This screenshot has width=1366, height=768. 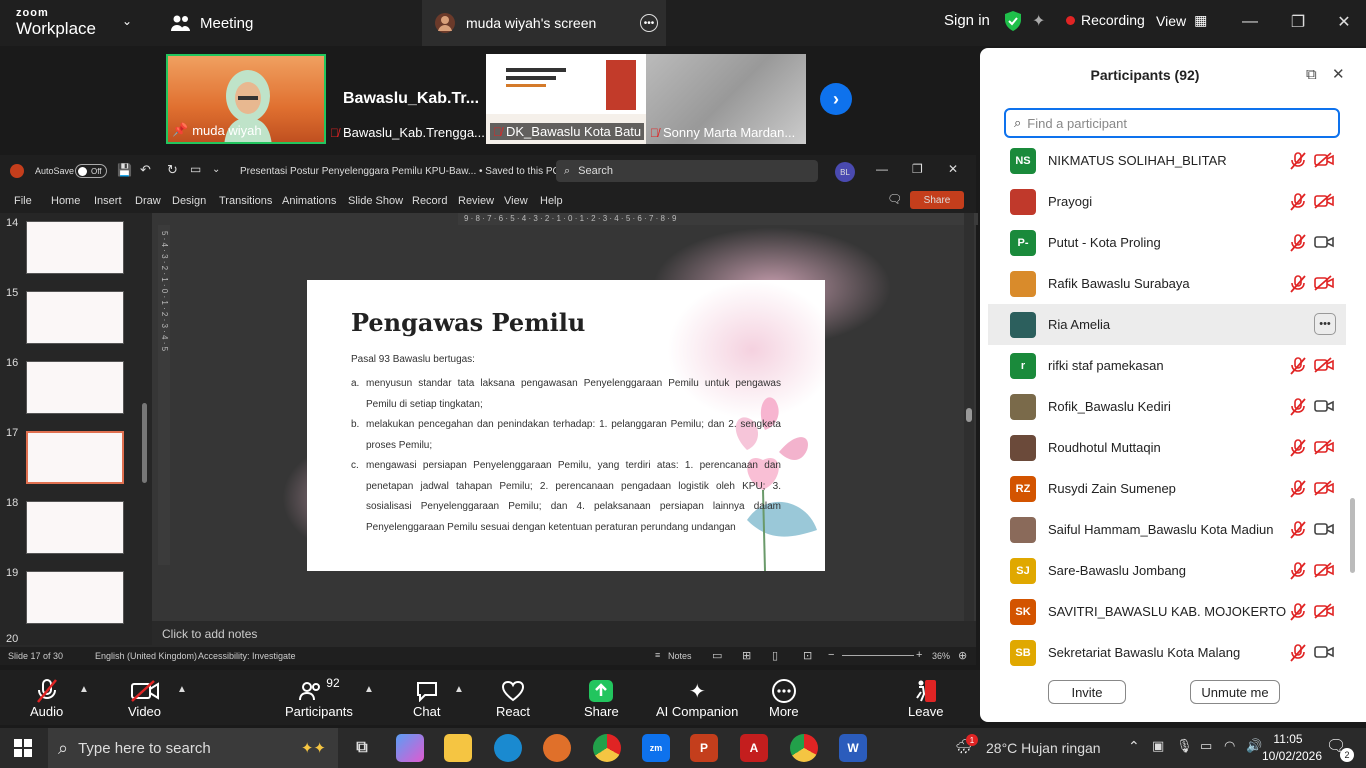 What do you see at coordinates (1043, 748) in the screenshot?
I see `weather-text: 28°C Hujan ringan` at bounding box center [1043, 748].